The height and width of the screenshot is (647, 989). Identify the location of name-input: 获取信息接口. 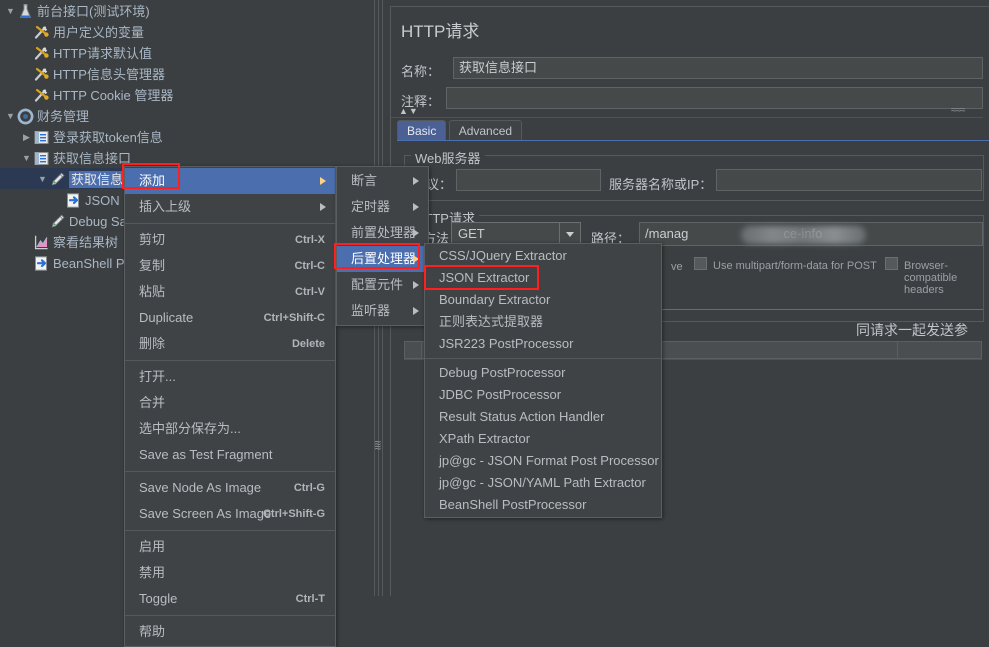
(718, 68).